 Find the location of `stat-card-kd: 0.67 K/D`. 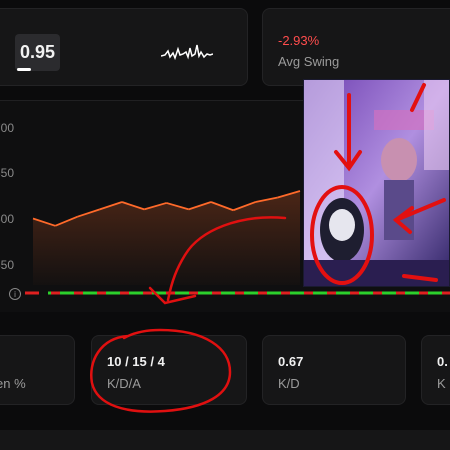

stat-card-kd: 0.67 K/D is located at coordinates (334, 370).